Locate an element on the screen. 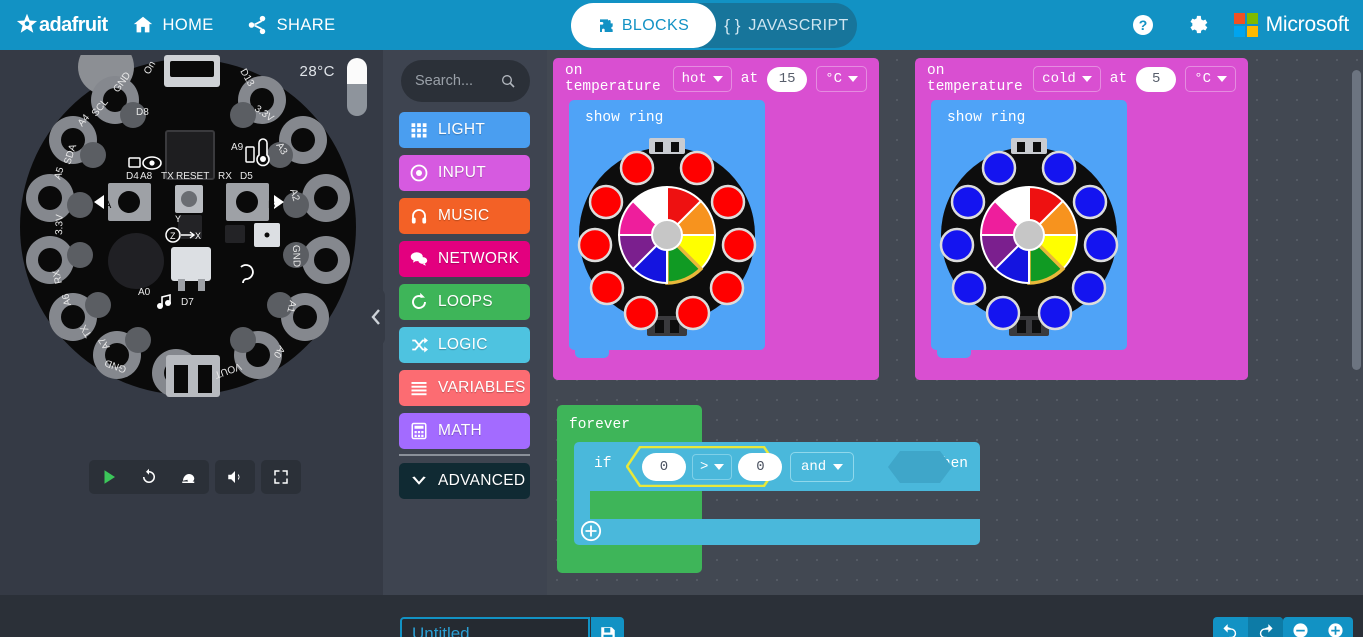  view-control is located at coordinates (281, 477).